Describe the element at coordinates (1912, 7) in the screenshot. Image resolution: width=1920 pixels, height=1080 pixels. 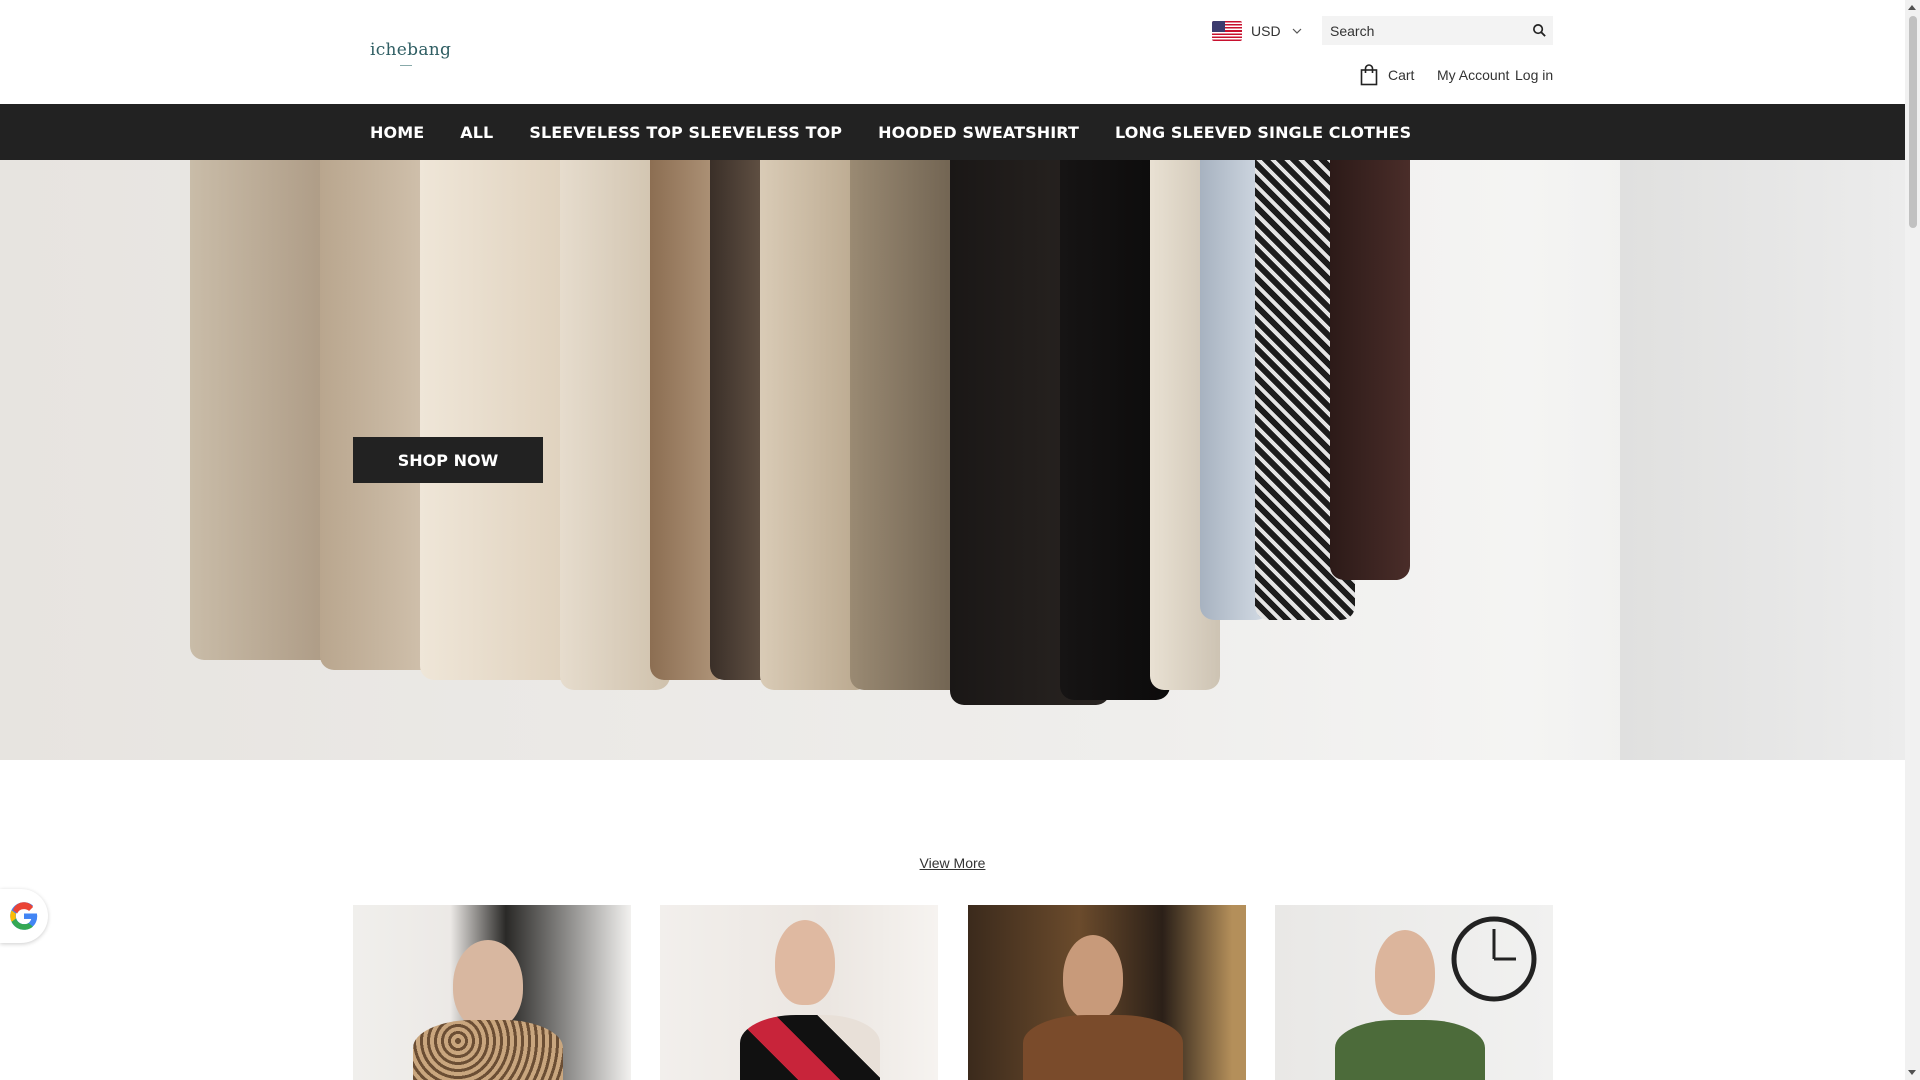
I see `scroll-up-arrow` at that location.